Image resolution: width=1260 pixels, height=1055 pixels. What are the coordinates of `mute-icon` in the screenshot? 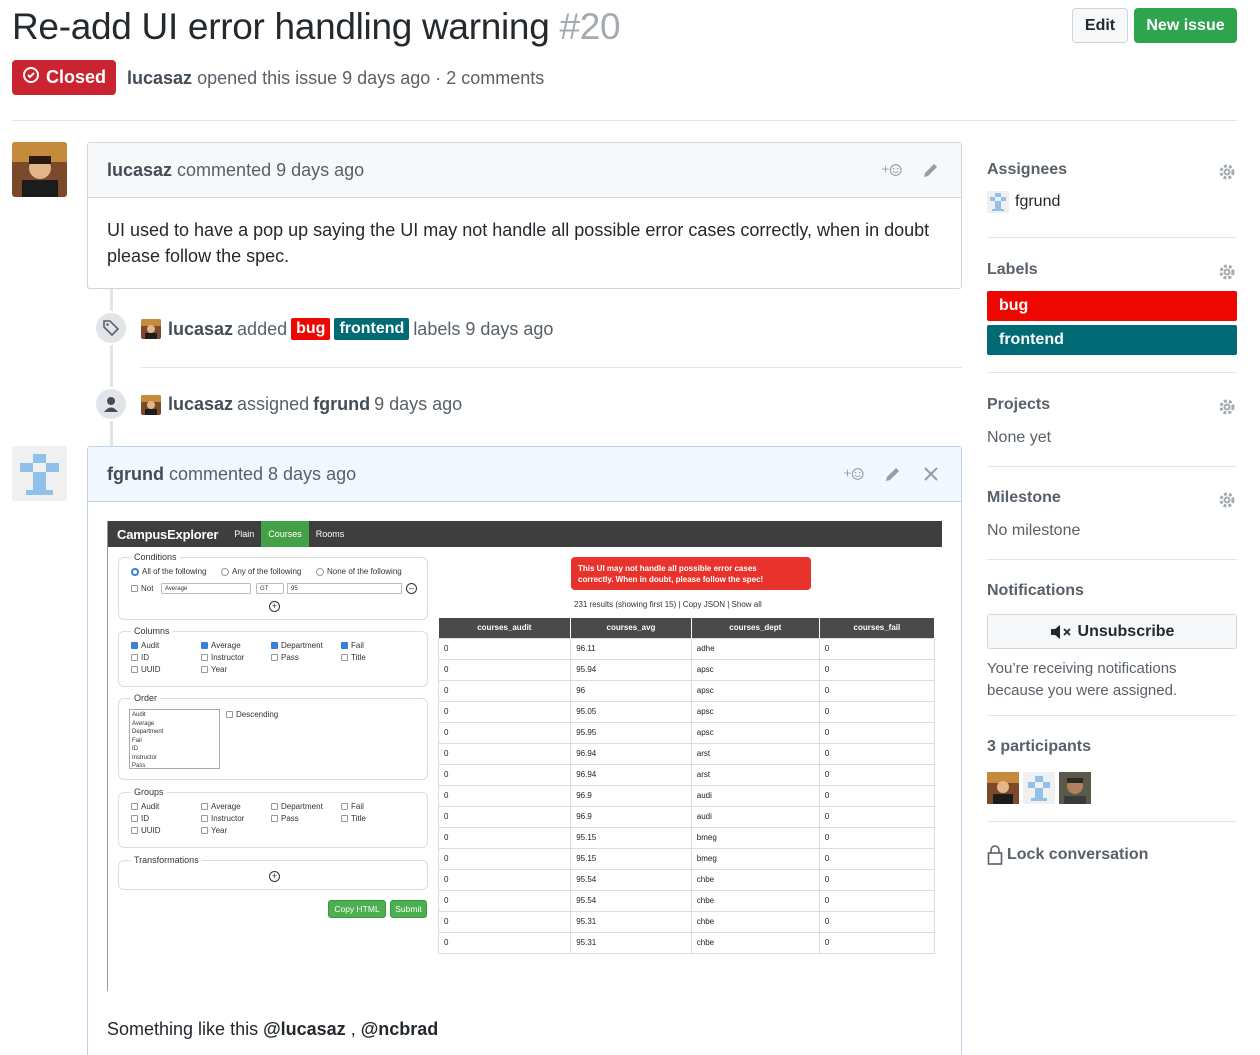 It's located at (1060, 631).